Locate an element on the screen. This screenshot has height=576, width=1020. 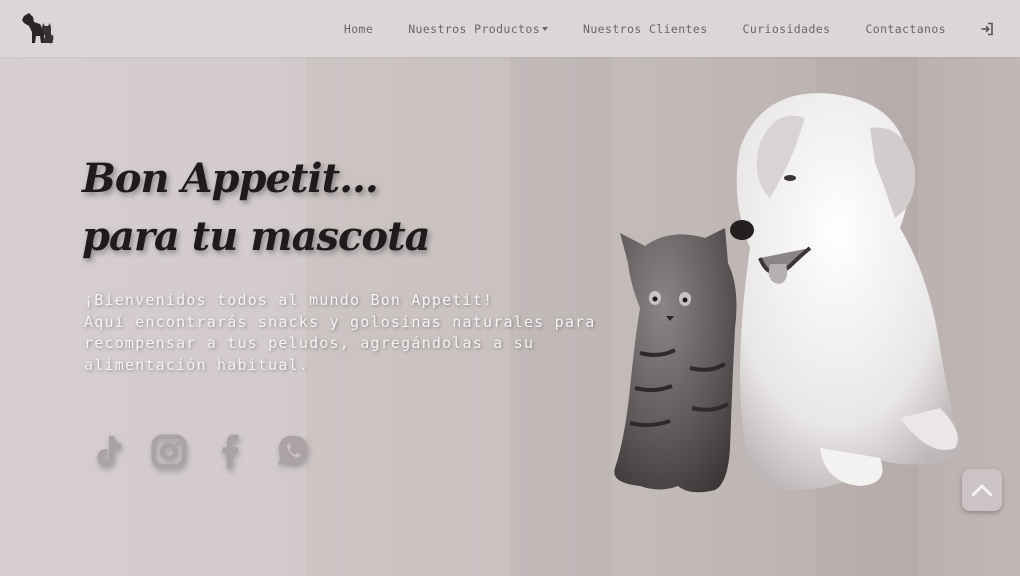
hero-text-line-1: ¡Bienvenidos todos al mundo Bon Appetit! is located at coordinates (289, 300).